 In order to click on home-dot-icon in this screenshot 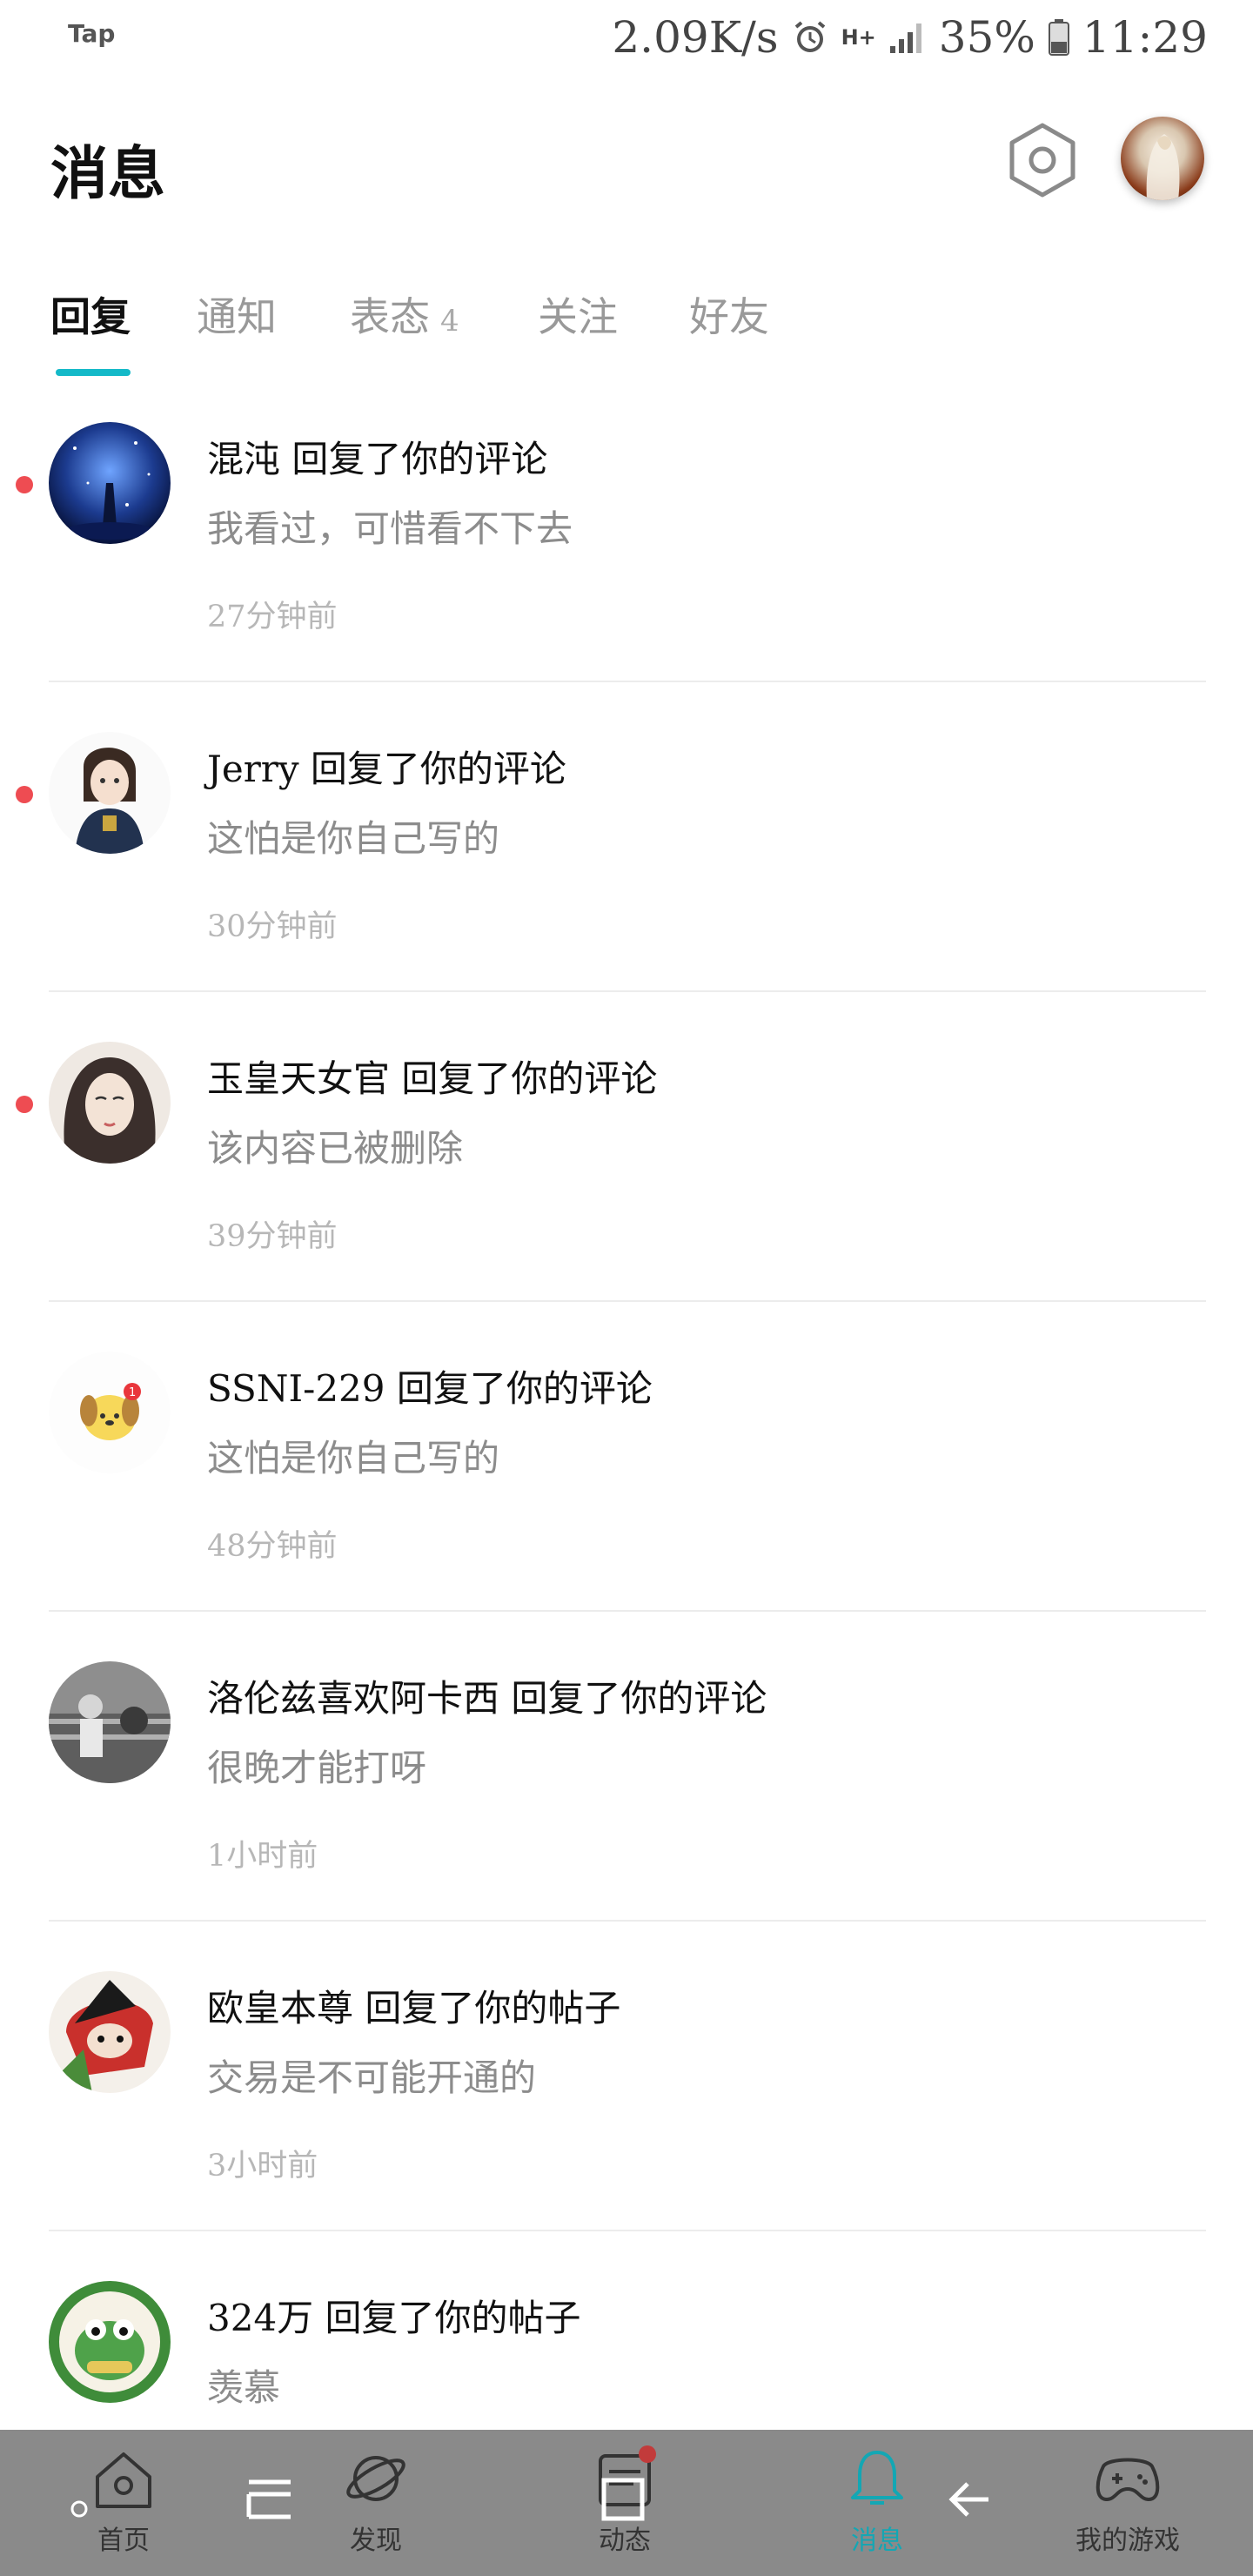, I will do `click(79, 2509)`.